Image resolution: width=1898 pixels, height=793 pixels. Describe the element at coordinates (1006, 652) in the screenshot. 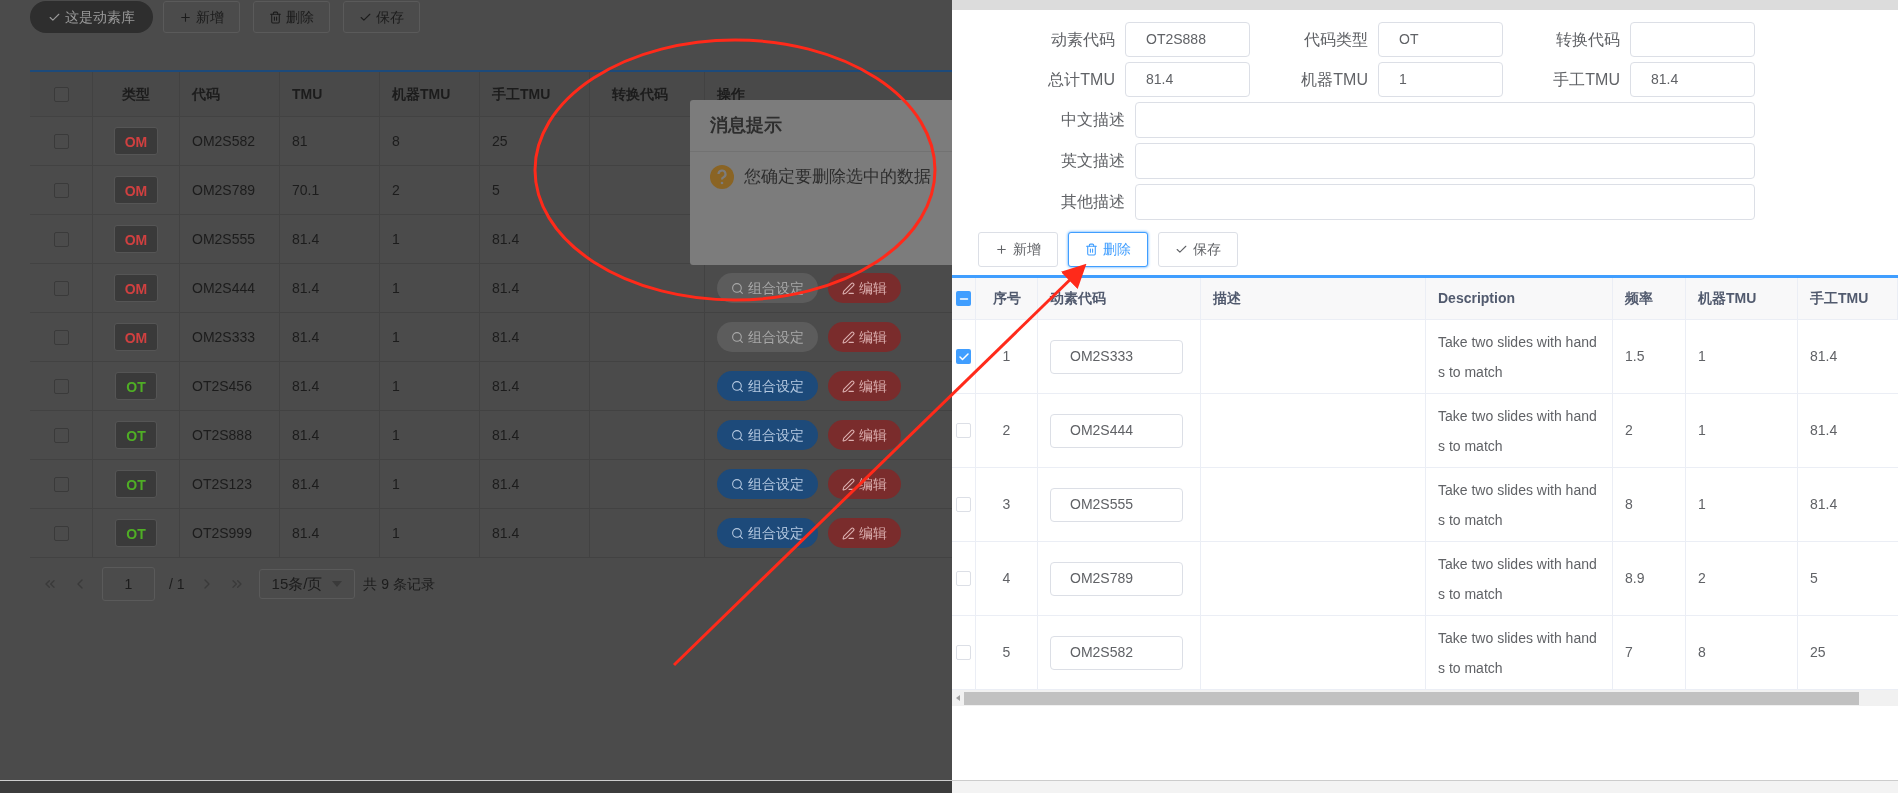

I see `row-number: 5` at that location.